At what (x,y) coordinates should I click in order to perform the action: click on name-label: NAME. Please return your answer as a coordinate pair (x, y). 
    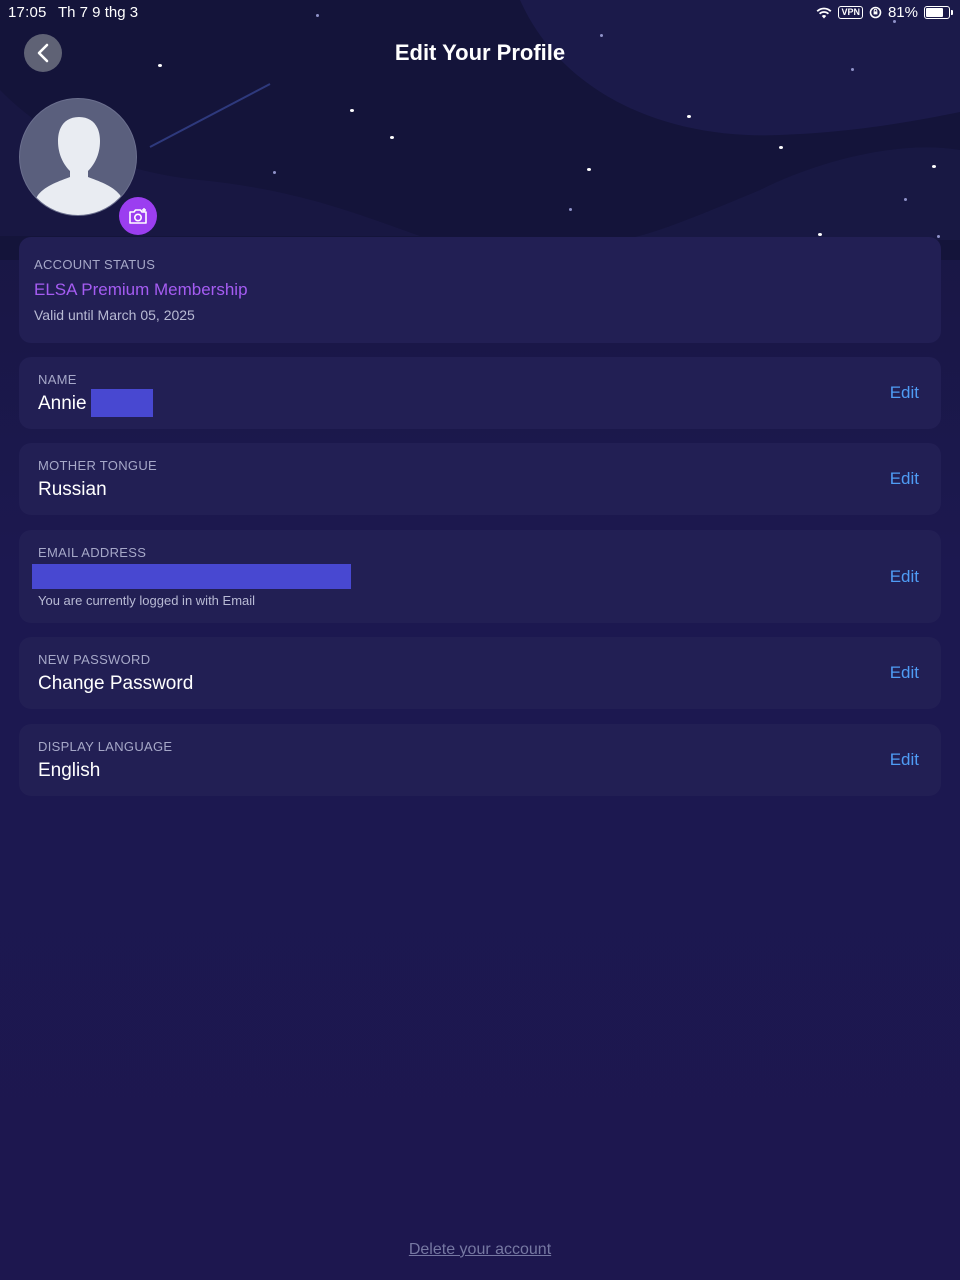
    Looking at the image, I should click on (57, 379).